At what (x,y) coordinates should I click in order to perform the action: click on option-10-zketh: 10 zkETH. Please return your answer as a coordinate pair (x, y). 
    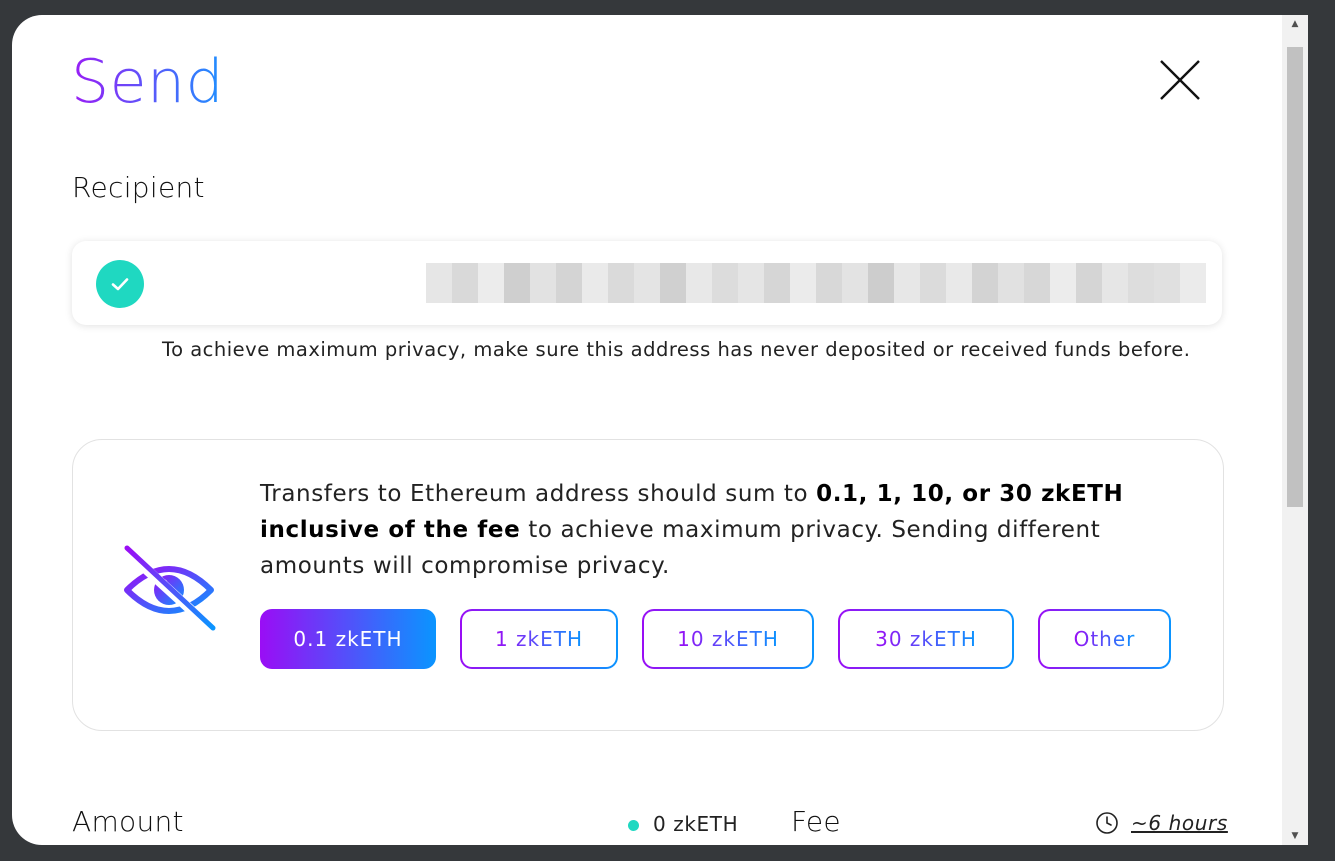
    Looking at the image, I should click on (728, 639).